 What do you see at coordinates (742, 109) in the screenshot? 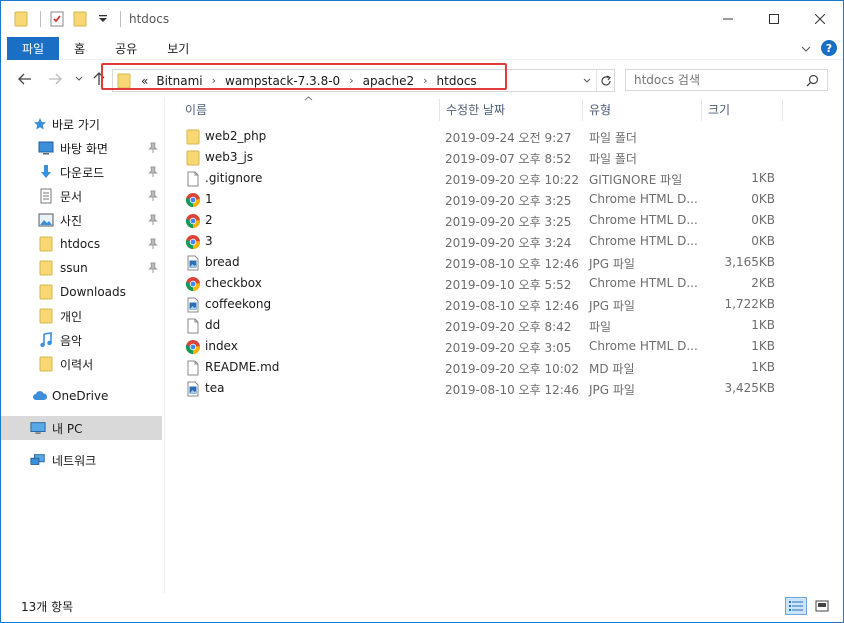
I see `column-size: 크기` at bounding box center [742, 109].